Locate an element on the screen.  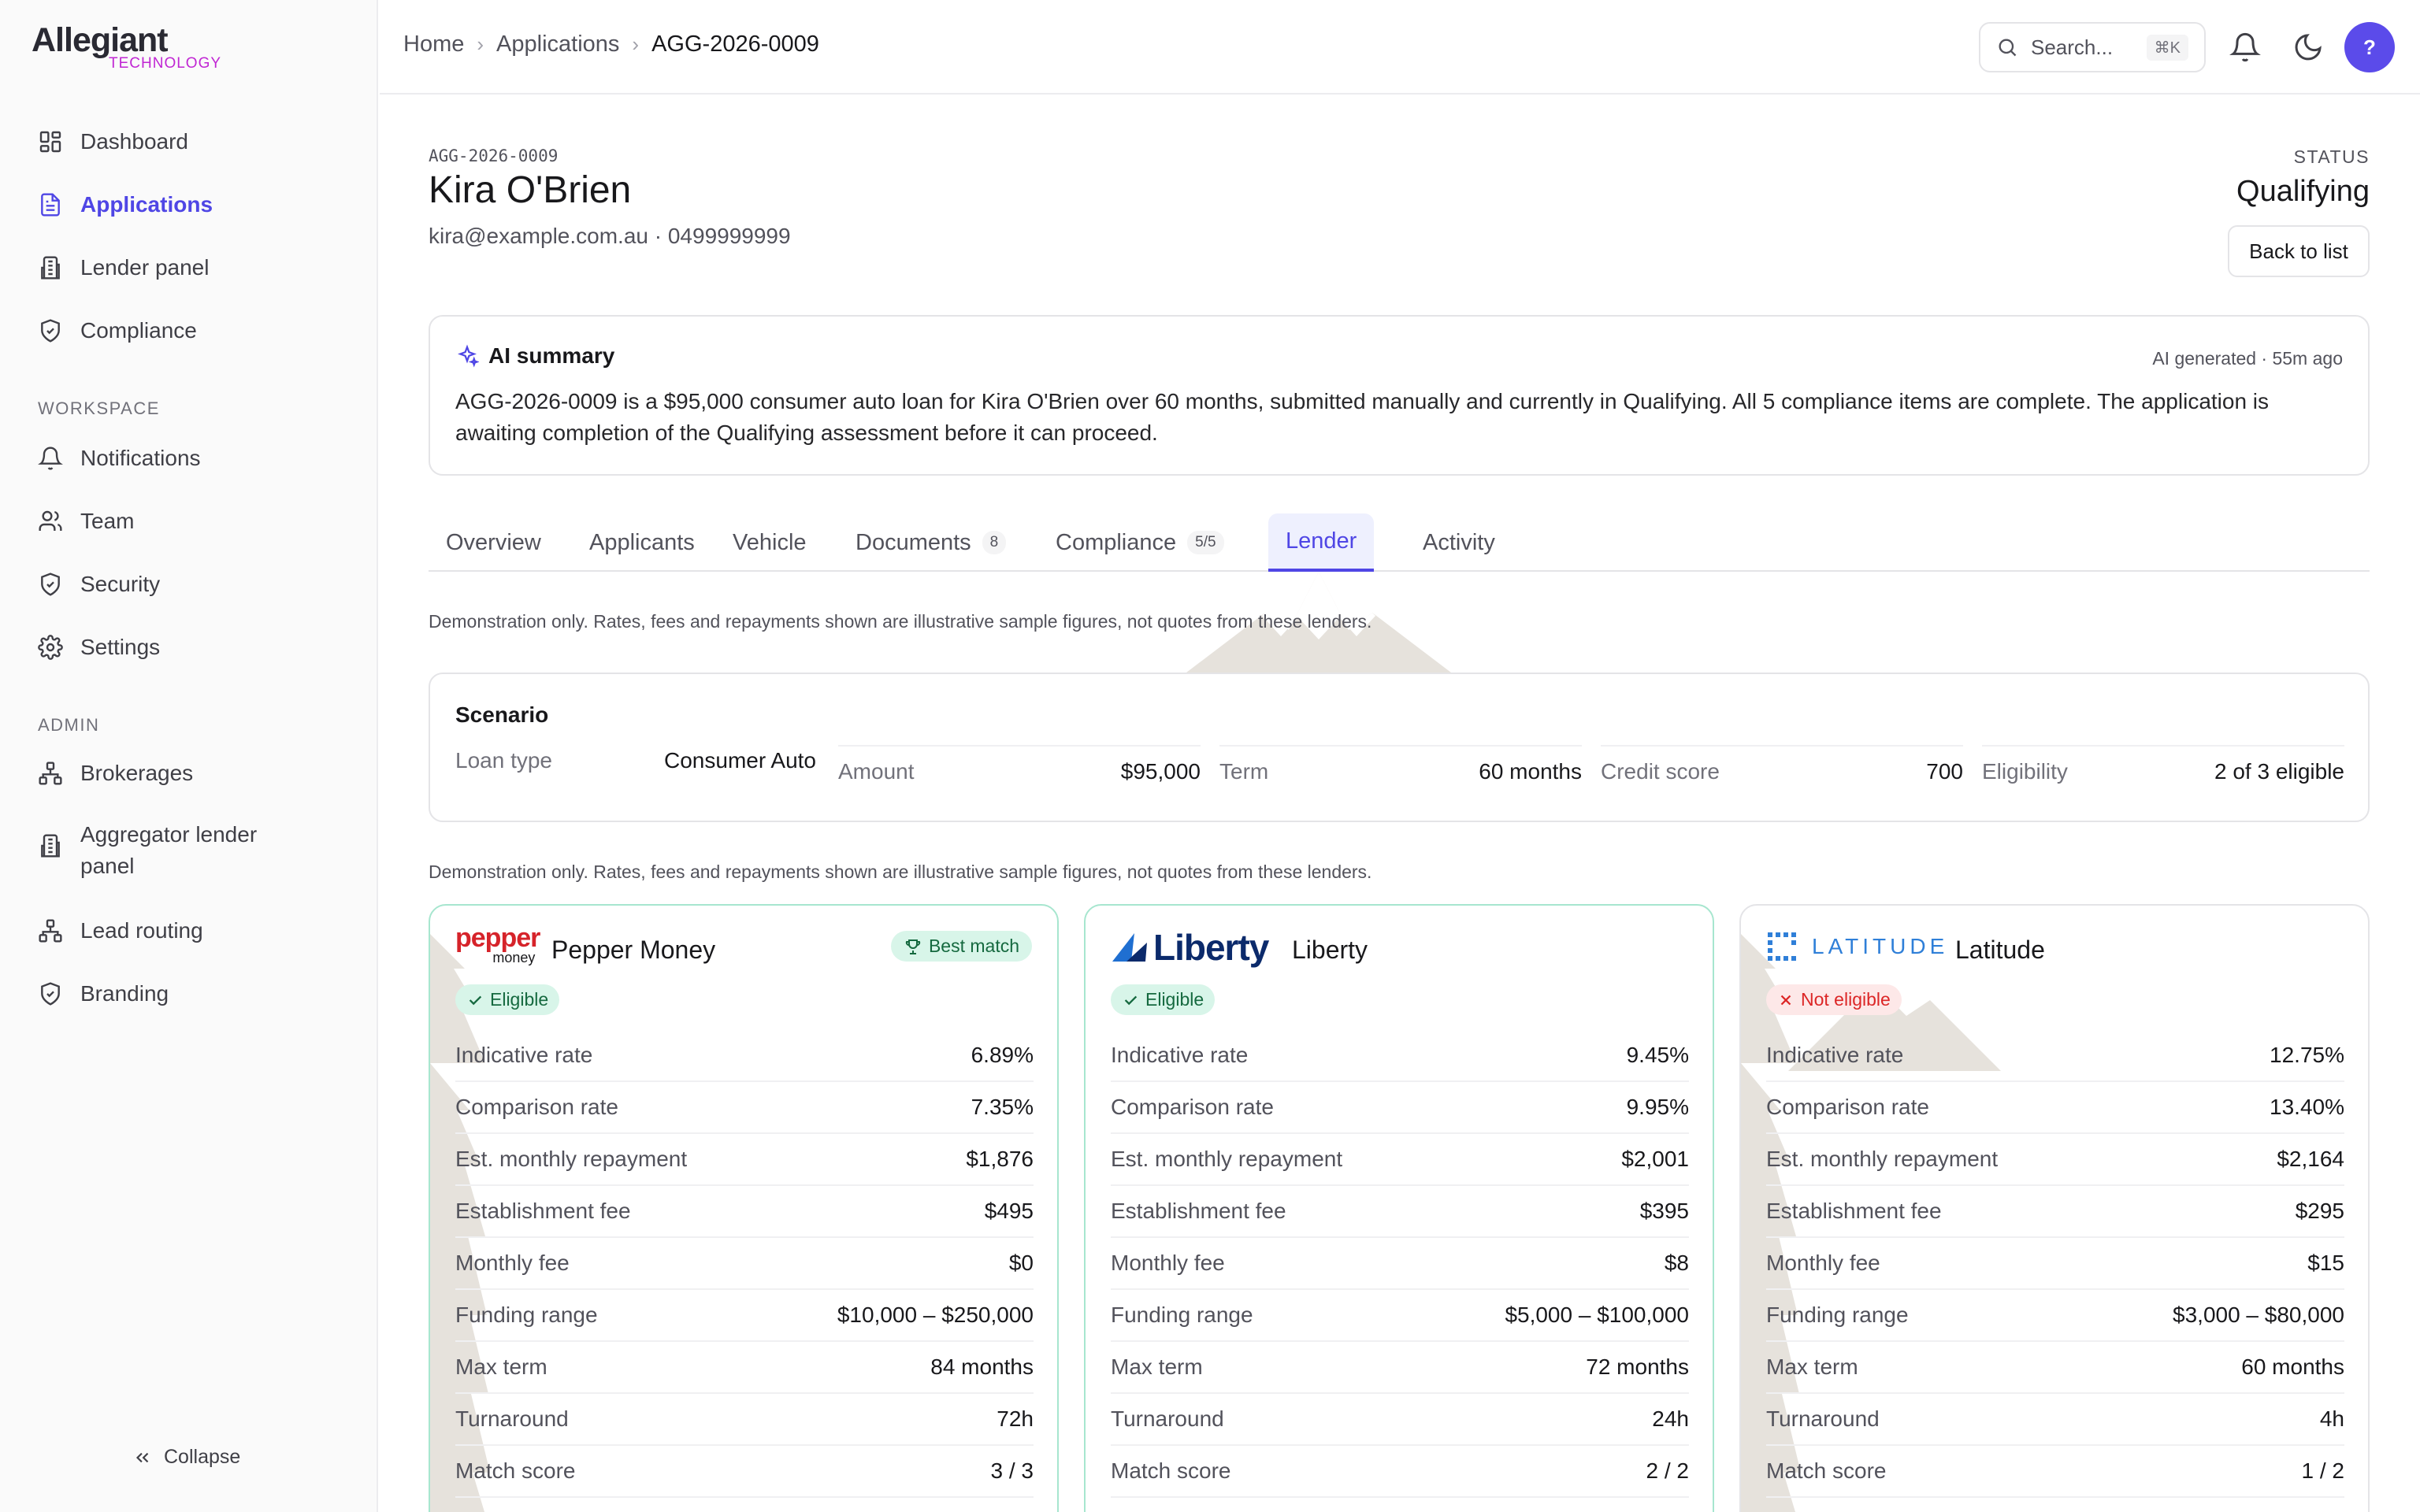
brand-logo: Allegiant TECHNOLOGY is located at coordinates (126, 48).